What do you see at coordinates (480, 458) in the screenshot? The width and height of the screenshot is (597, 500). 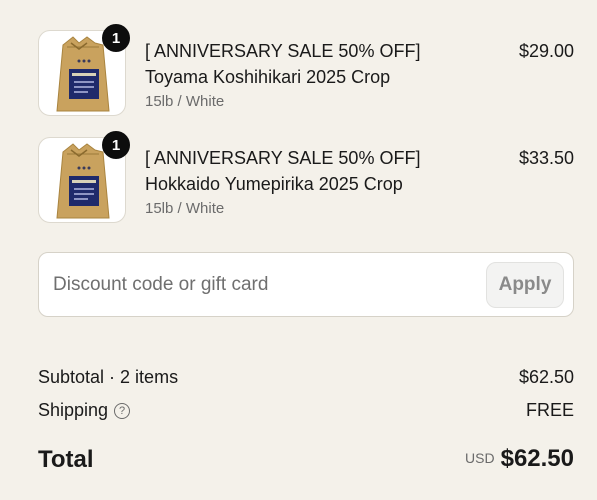 I see `currency-code: USD` at bounding box center [480, 458].